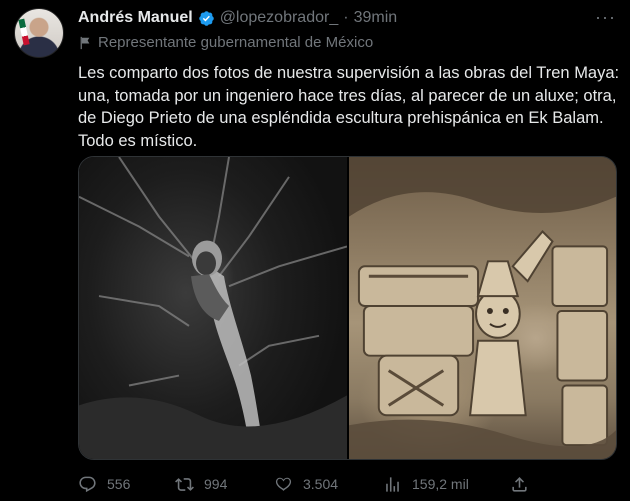  I want to click on retweet-button: 994, so click(201, 484).